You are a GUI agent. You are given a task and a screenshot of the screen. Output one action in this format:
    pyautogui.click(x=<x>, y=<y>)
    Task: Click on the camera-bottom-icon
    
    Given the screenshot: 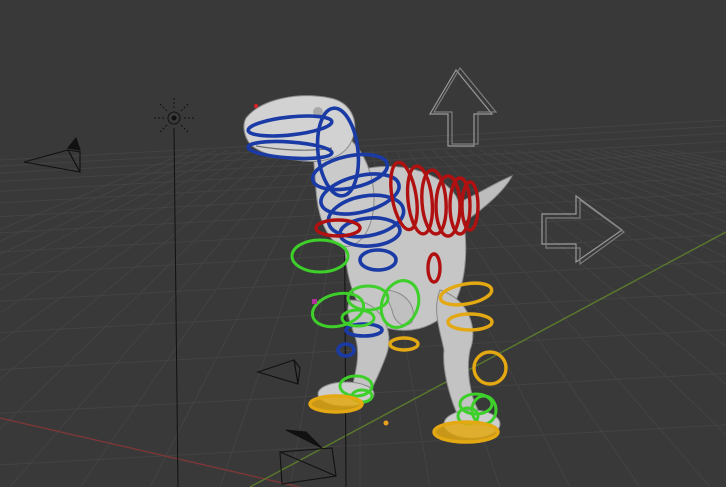 What is the action you would take?
    pyautogui.click(x=308, y=457)
    